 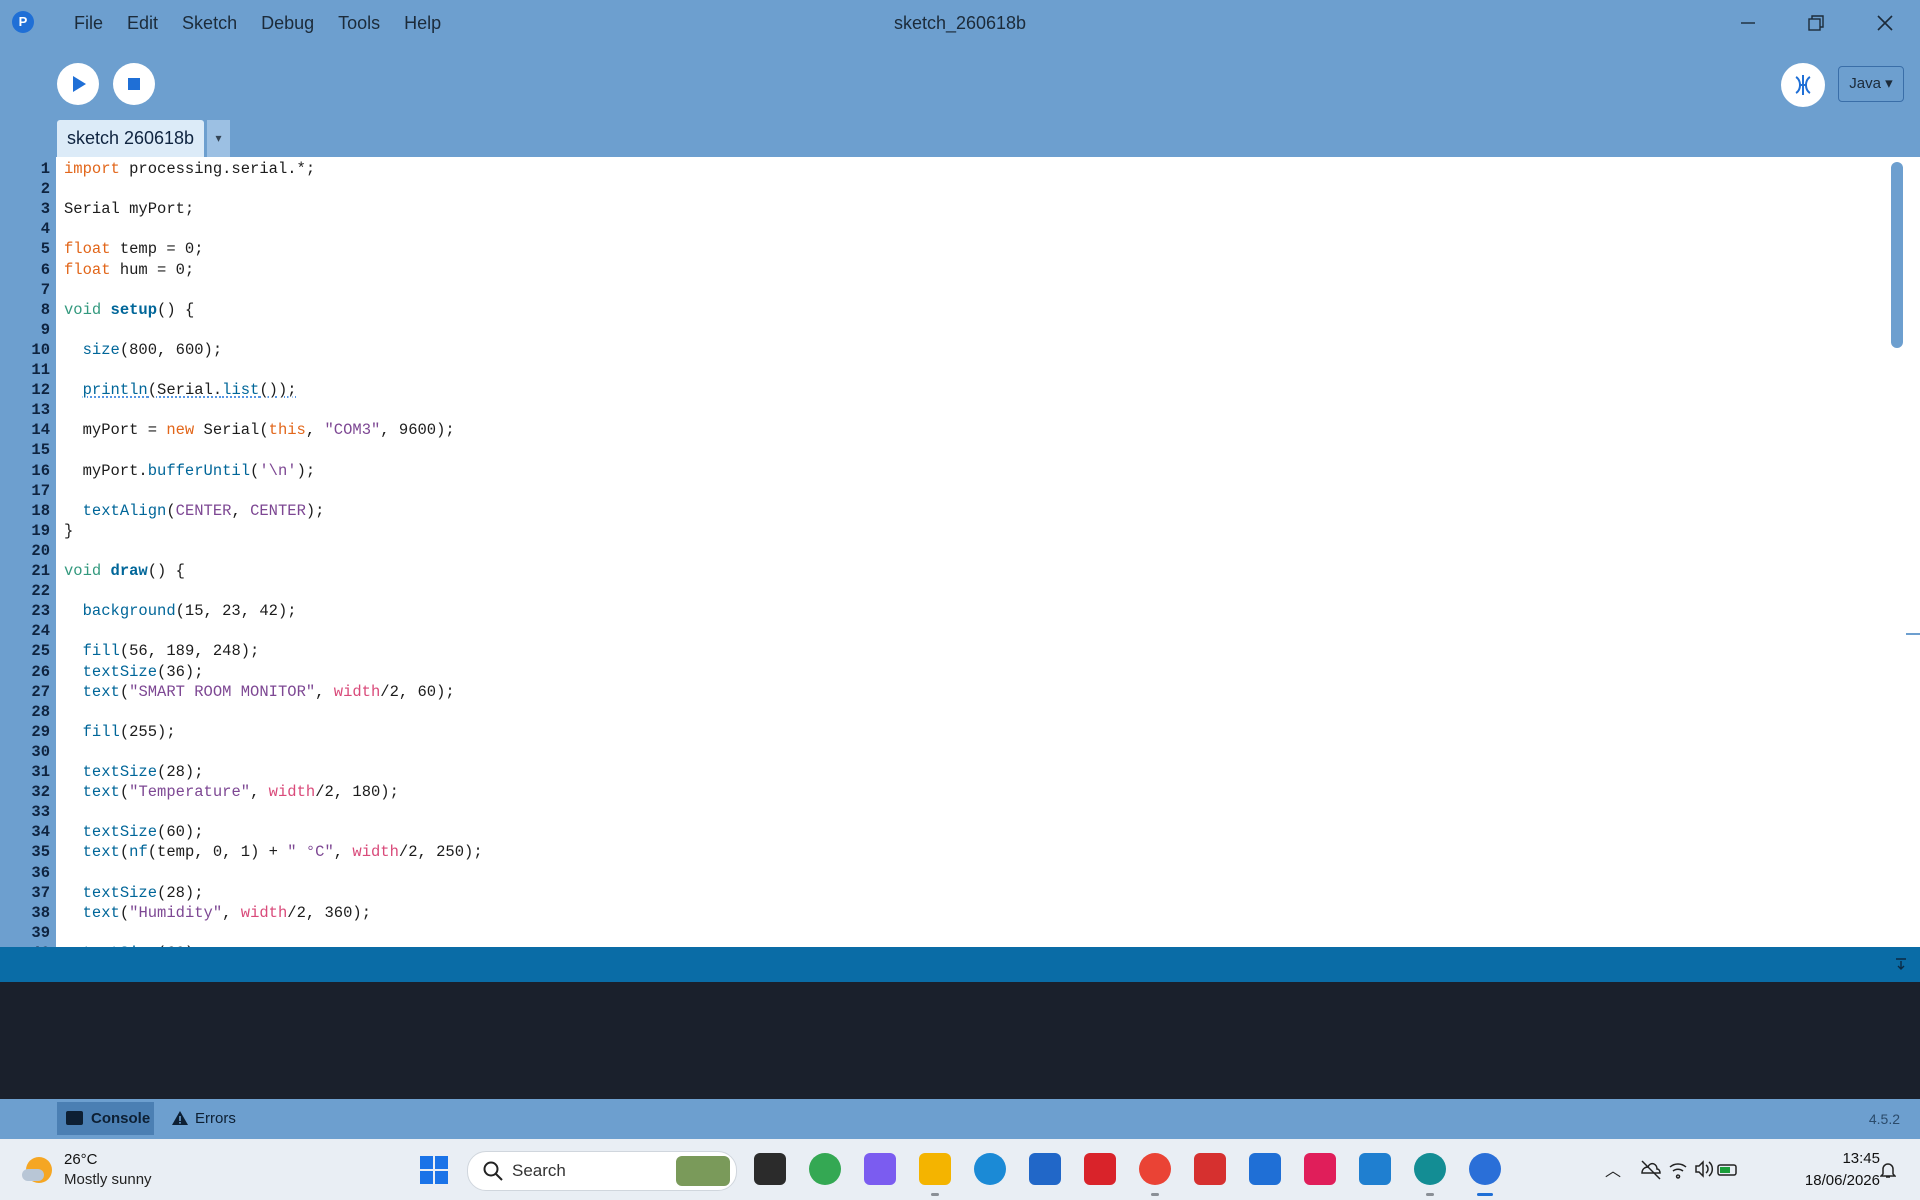 I want to click on weather-sun-icon, so click(x=37, y=1170).